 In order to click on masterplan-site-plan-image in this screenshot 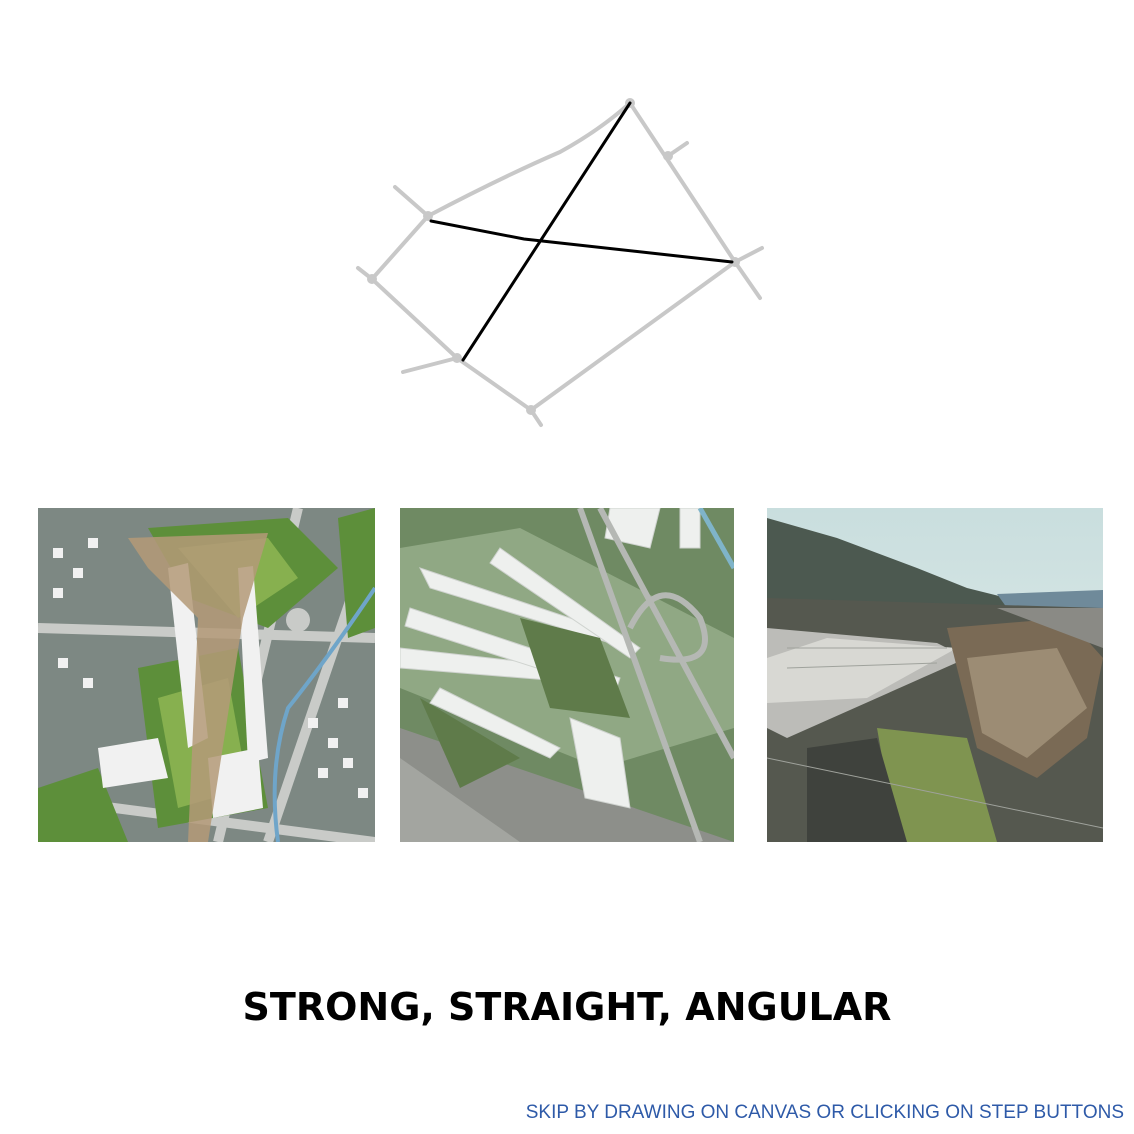, I will do `click(206, 675)`.